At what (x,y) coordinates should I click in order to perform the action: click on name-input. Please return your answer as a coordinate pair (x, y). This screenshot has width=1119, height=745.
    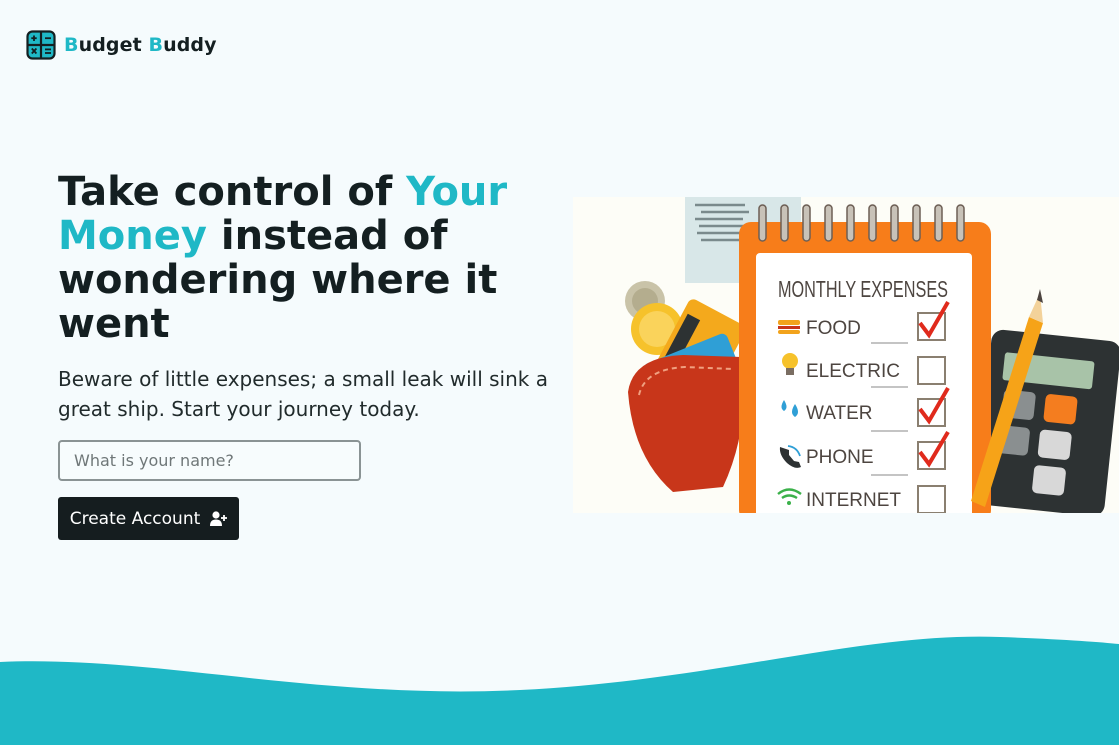
    Looking at the image, I should click on (209, 460).